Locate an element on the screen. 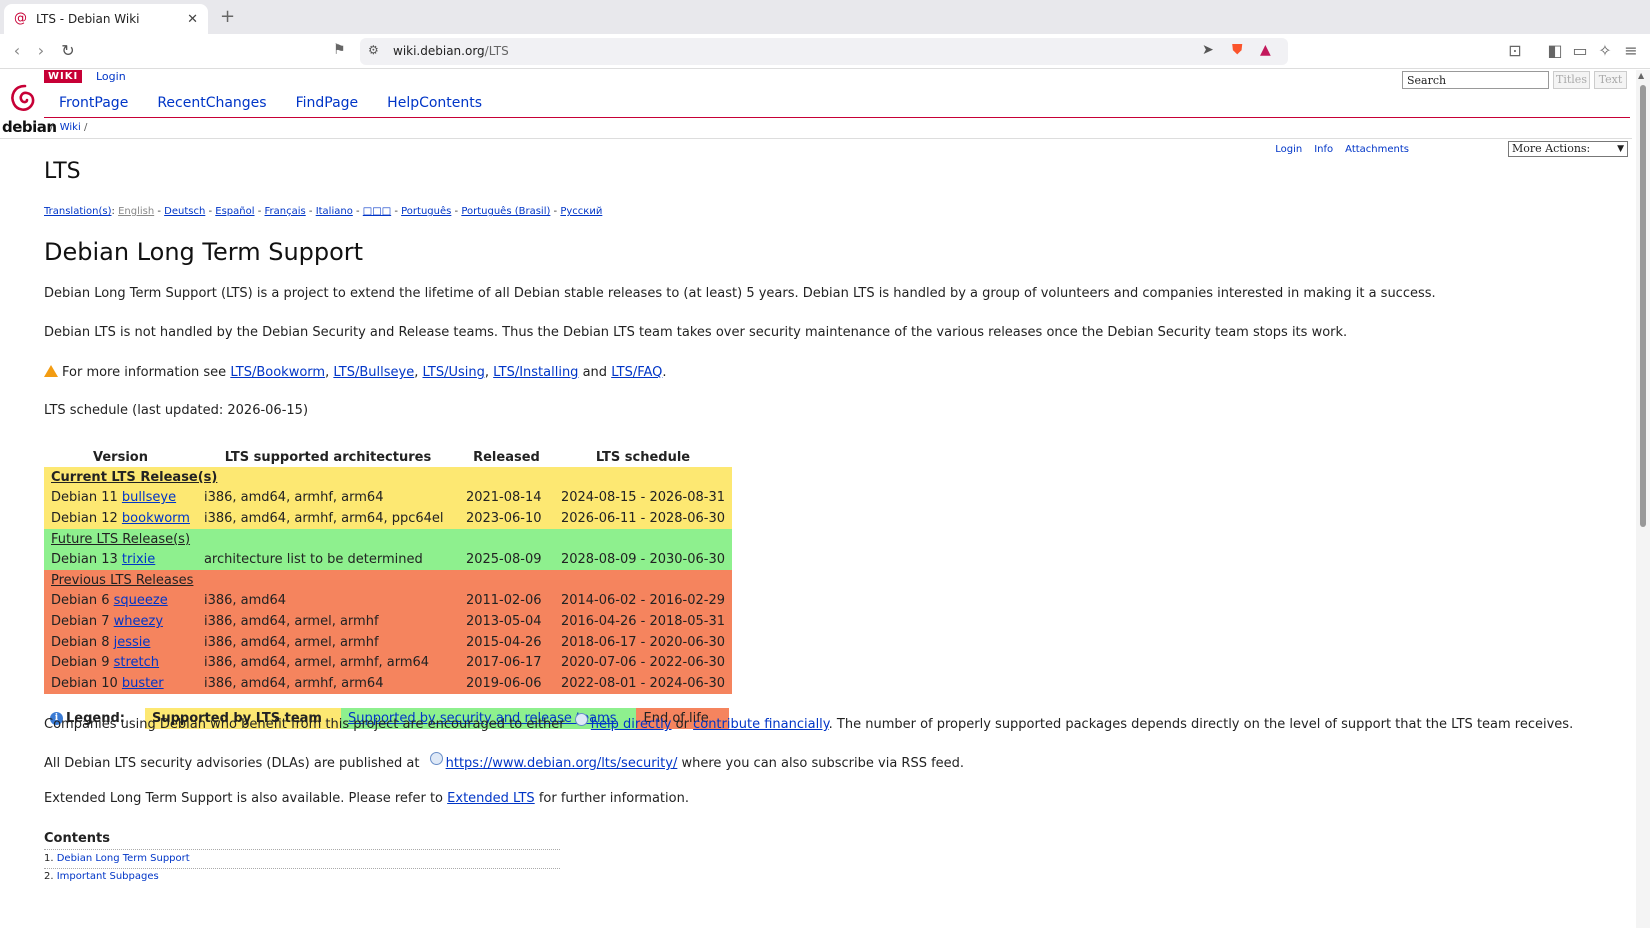  contribute-financially-link: contribute financially is located at coordinates (761, 724).